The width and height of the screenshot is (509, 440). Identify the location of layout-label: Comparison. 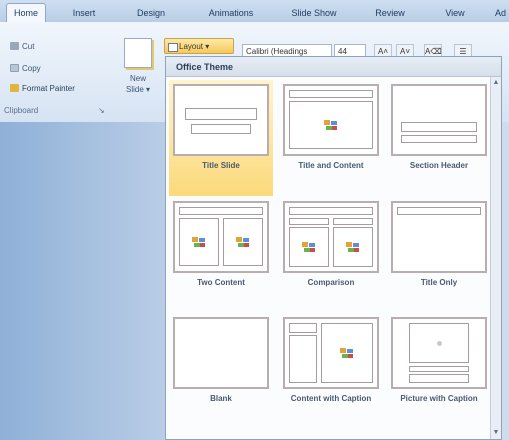
(331, 282).